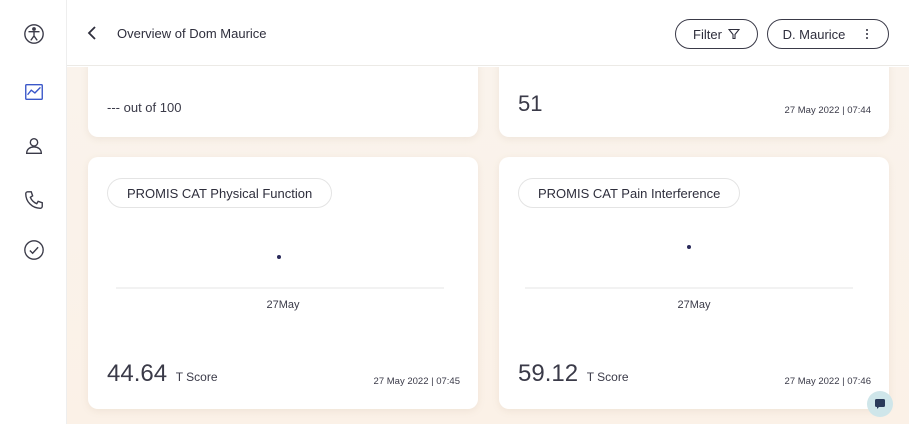 Image resolution: width=909 pixels, height=424 pixels. I want to click on card-title-chip: PROMIS CAT Pain Interference, so click(629, 193).